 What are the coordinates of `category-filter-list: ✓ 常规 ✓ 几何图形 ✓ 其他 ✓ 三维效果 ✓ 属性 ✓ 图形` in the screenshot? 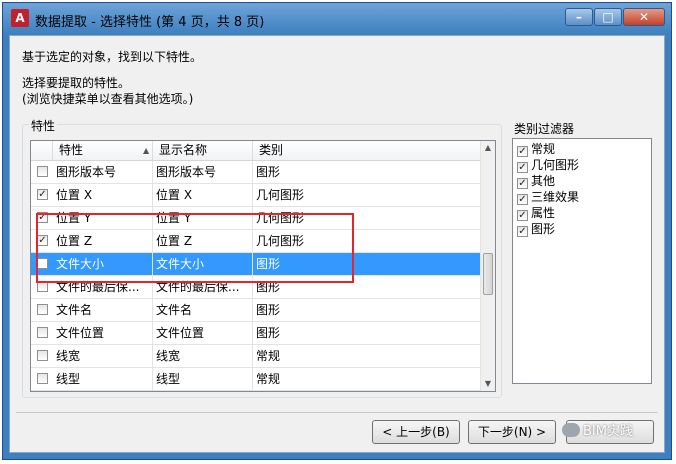 It's located at (582, 261).